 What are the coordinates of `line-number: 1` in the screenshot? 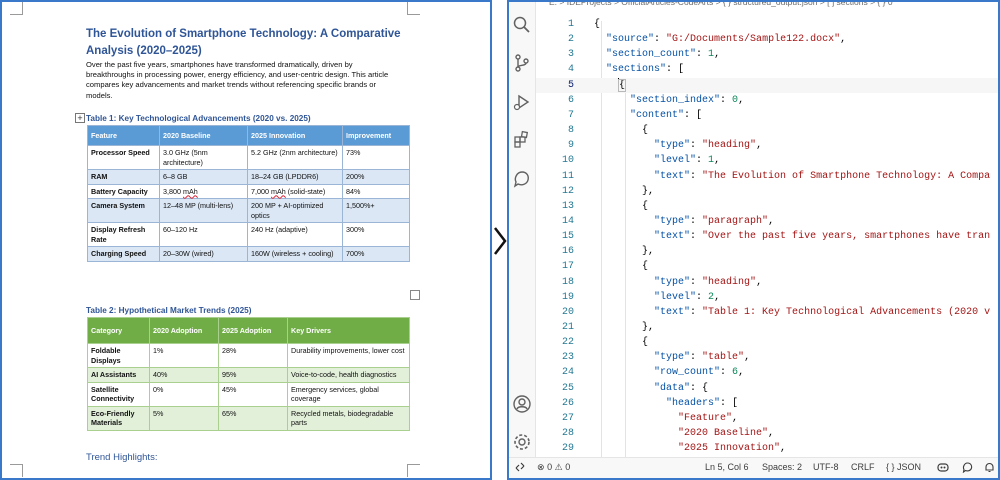 It's located at (570, 24).